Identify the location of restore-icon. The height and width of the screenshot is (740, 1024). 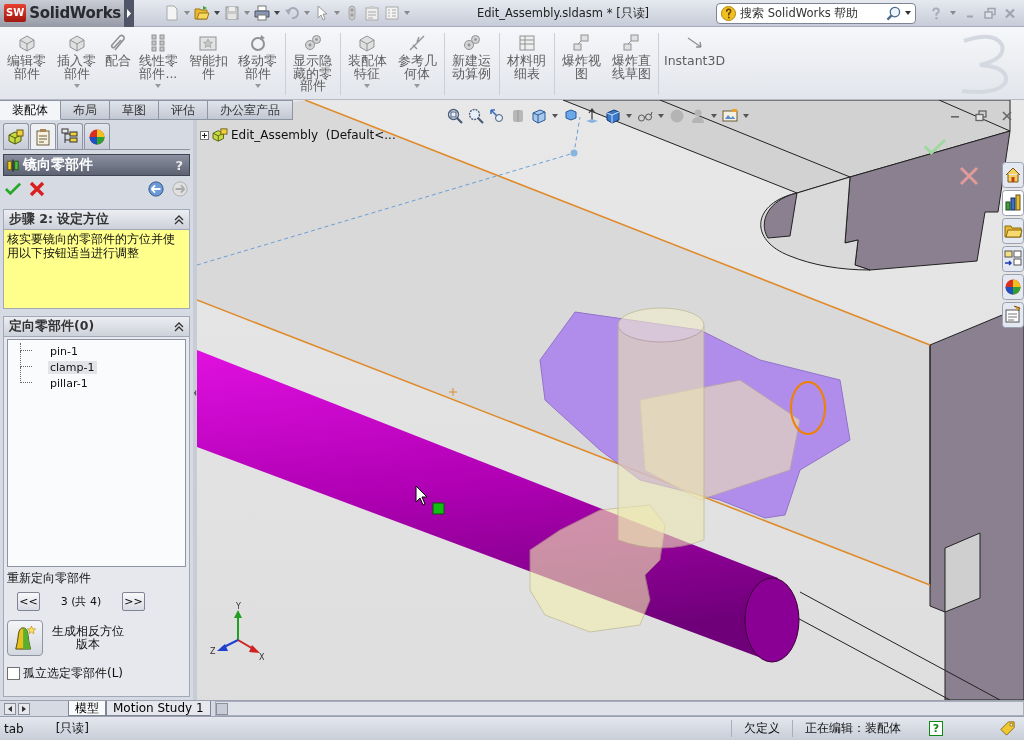
(981, 116).